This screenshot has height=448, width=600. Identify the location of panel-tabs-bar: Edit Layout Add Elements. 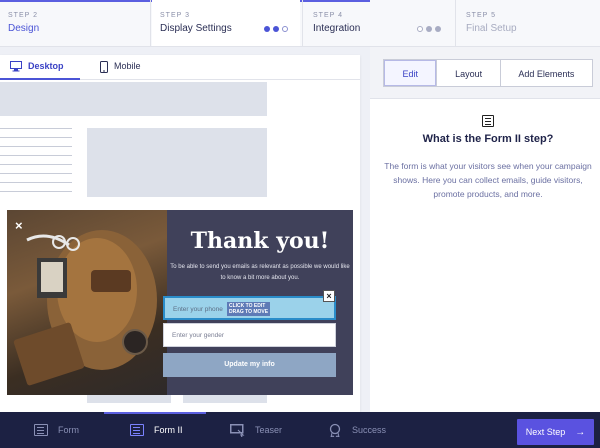
(485, 73).